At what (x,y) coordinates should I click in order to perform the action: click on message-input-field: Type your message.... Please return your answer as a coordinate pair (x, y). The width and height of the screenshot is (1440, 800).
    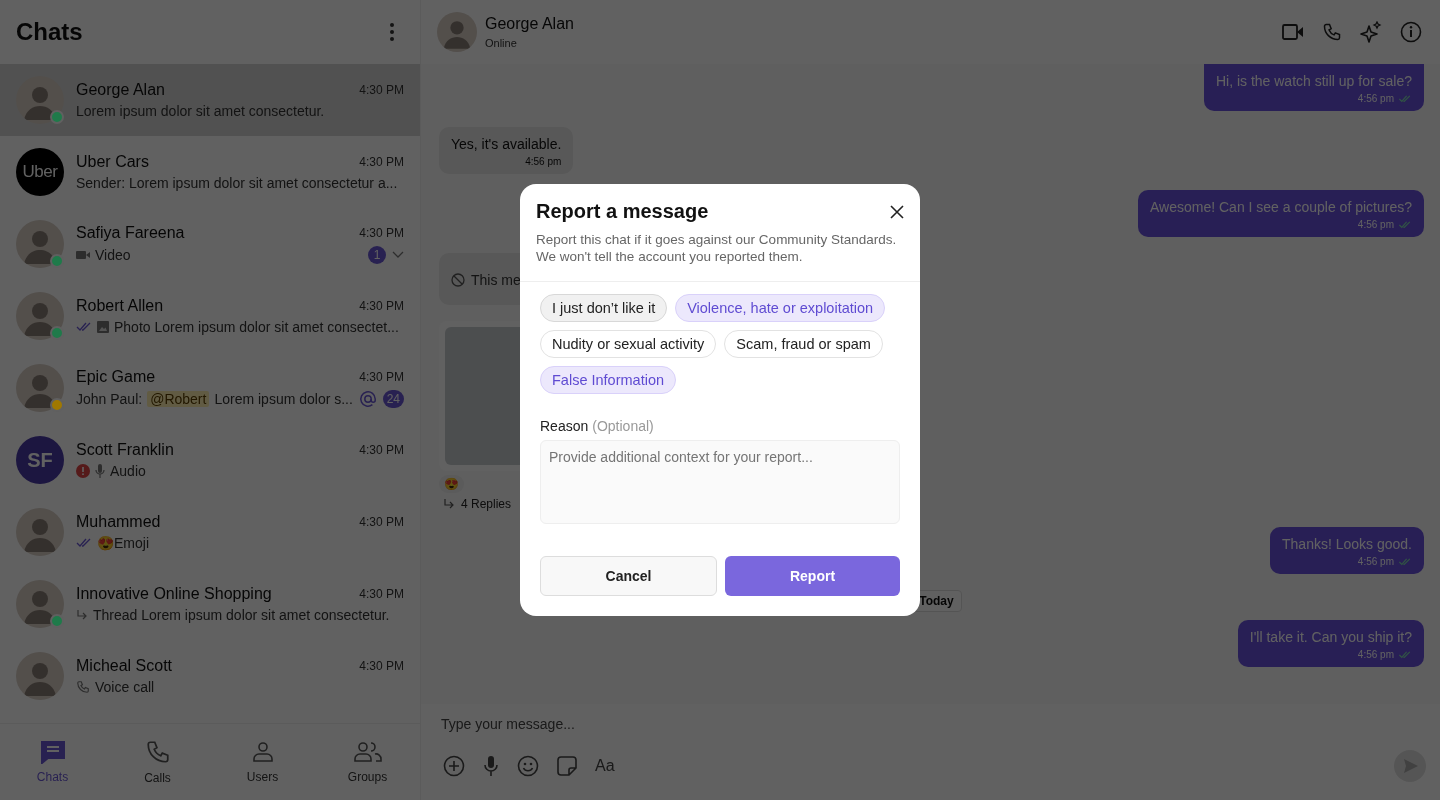
    Looking at the image, I should click on (930, 724).